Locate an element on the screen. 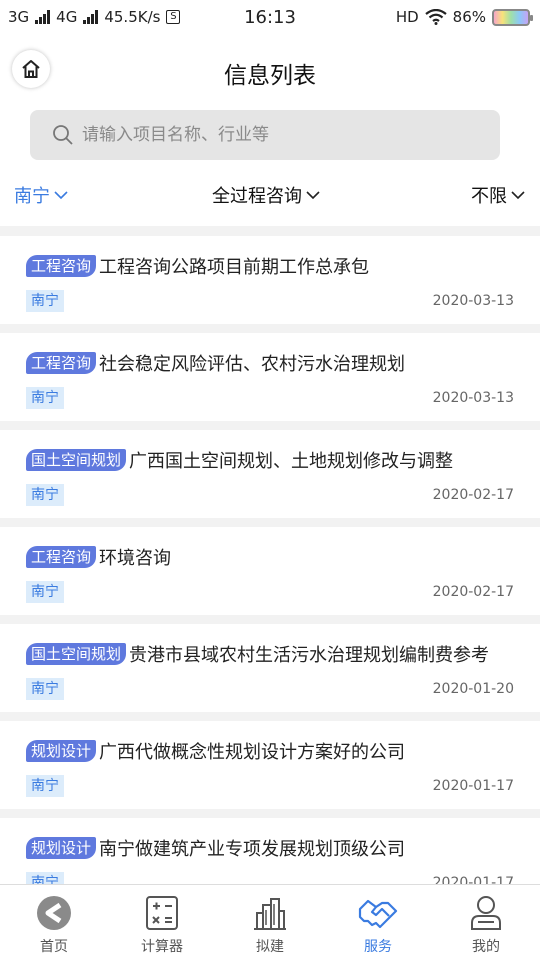  category-filter: 全过程咨询 is located at coordinates (266, 195).